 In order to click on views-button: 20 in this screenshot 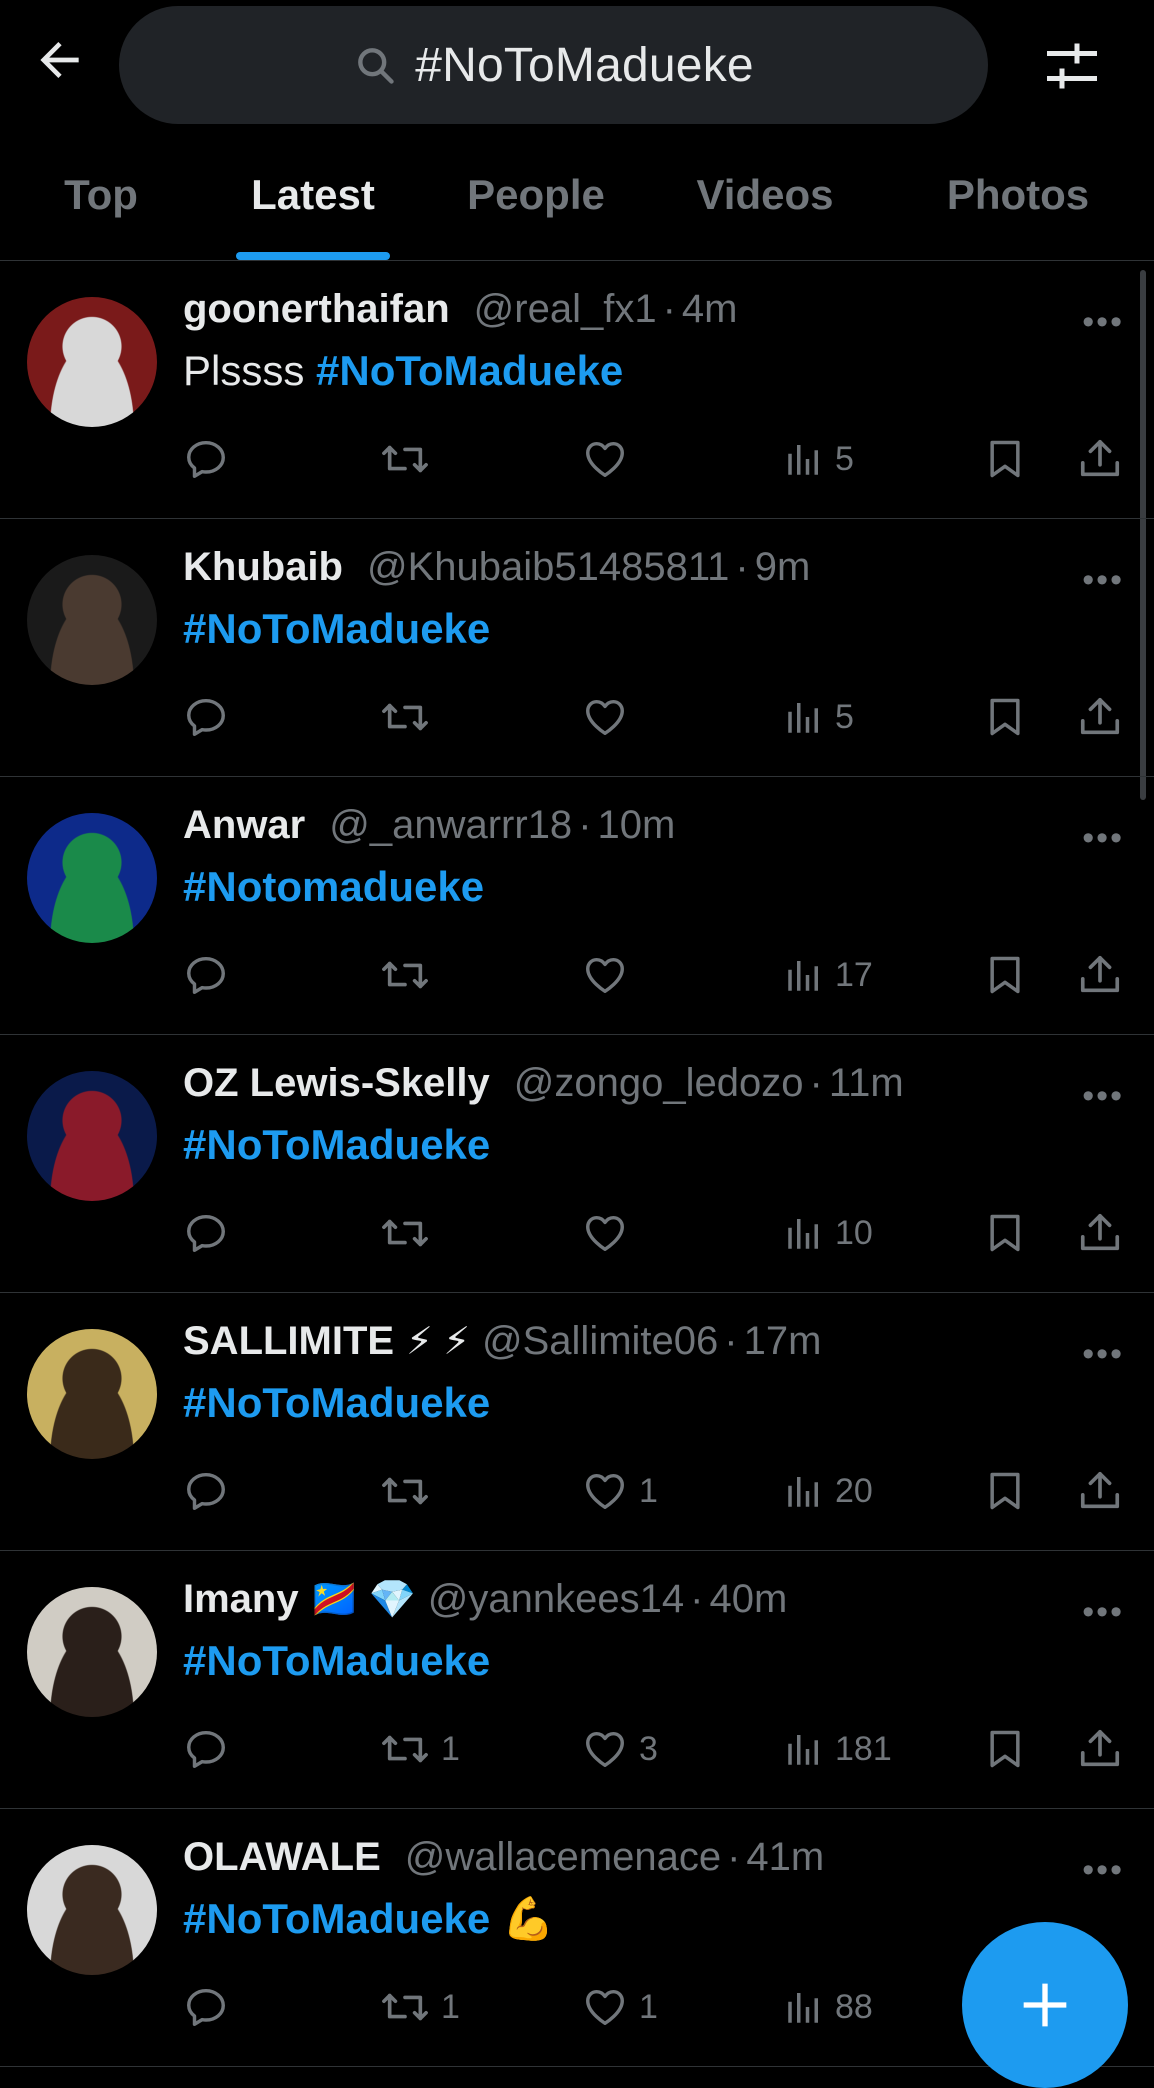, I will do `click(828, 1491)`.